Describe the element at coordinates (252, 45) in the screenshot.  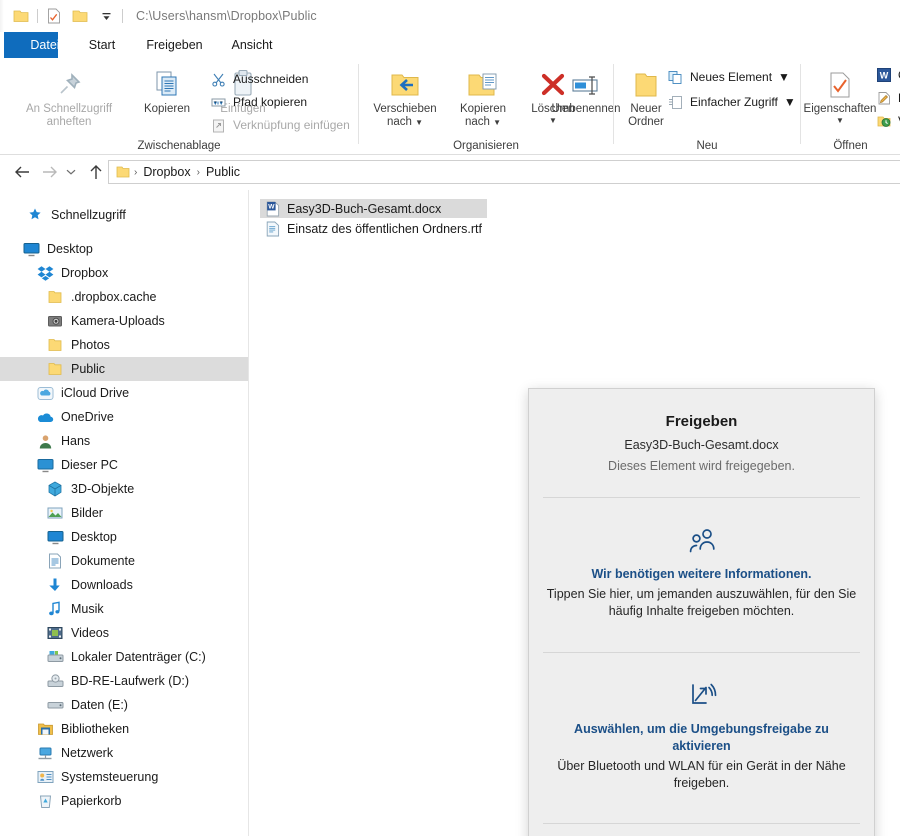
I see `tab-ansicht: Ansicht` at that location.